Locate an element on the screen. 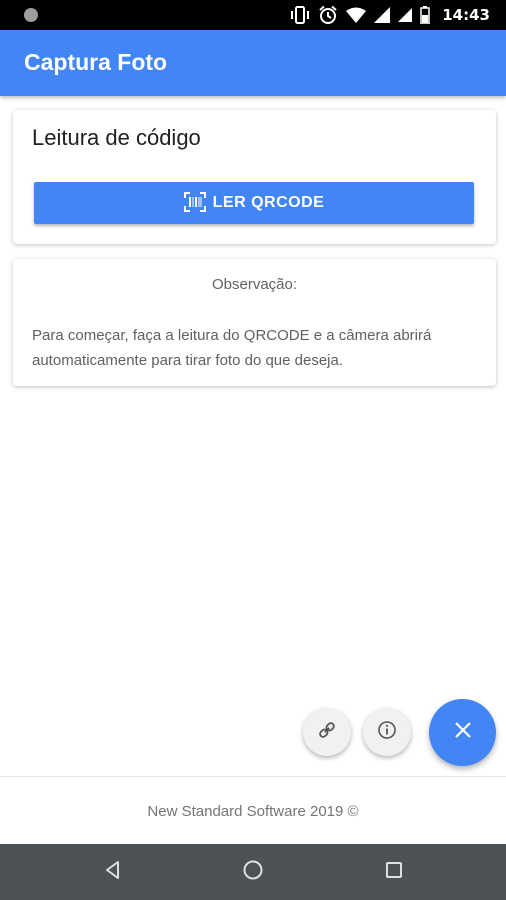  status-icons: 14:43 is located at coordinates (390, 15).